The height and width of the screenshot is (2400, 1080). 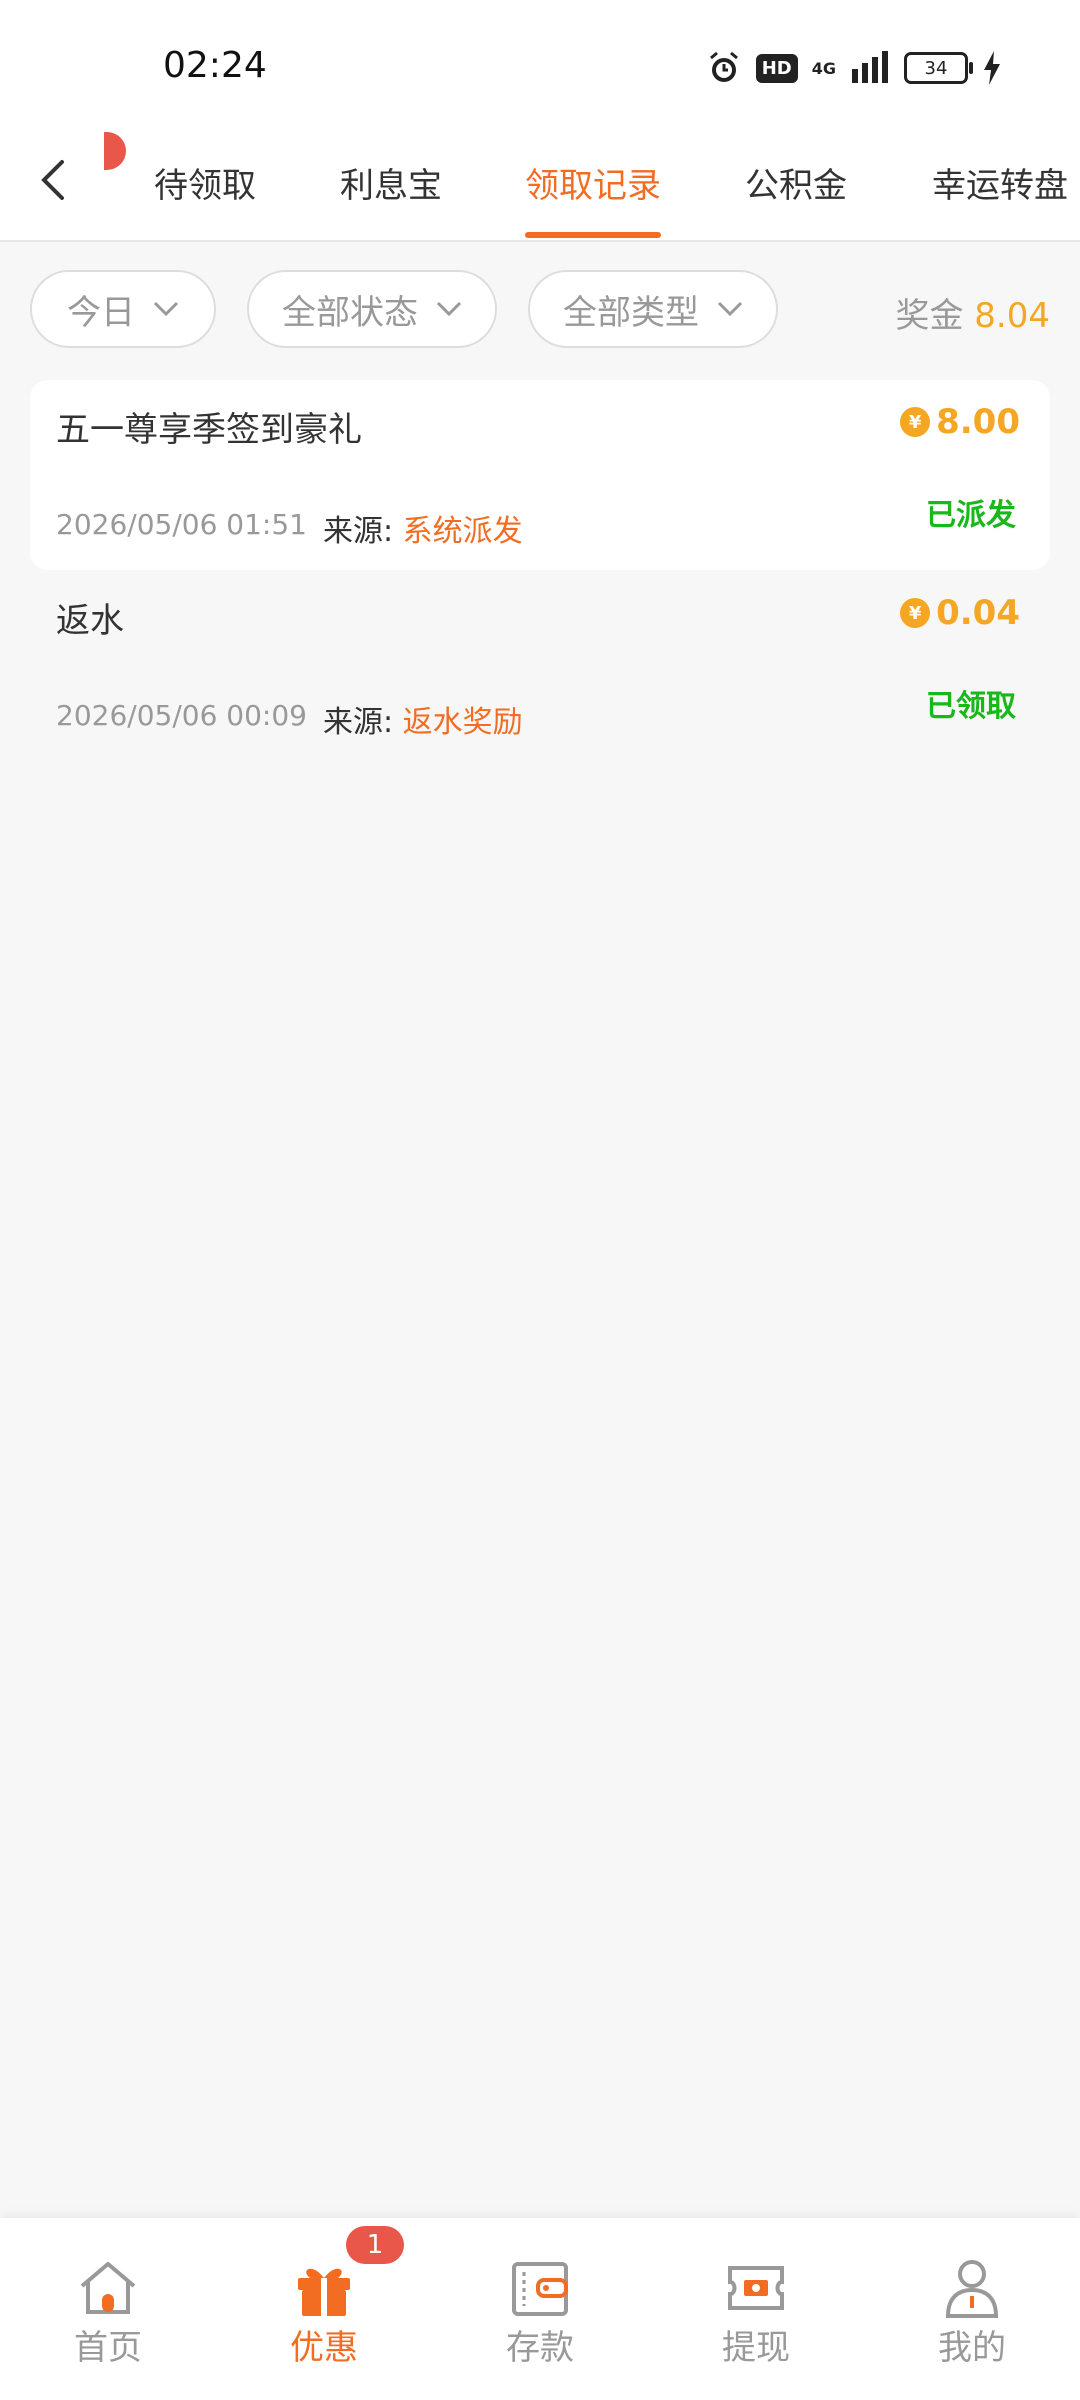 I want to click on battery-icon: 34, so click(x=938, y=68).